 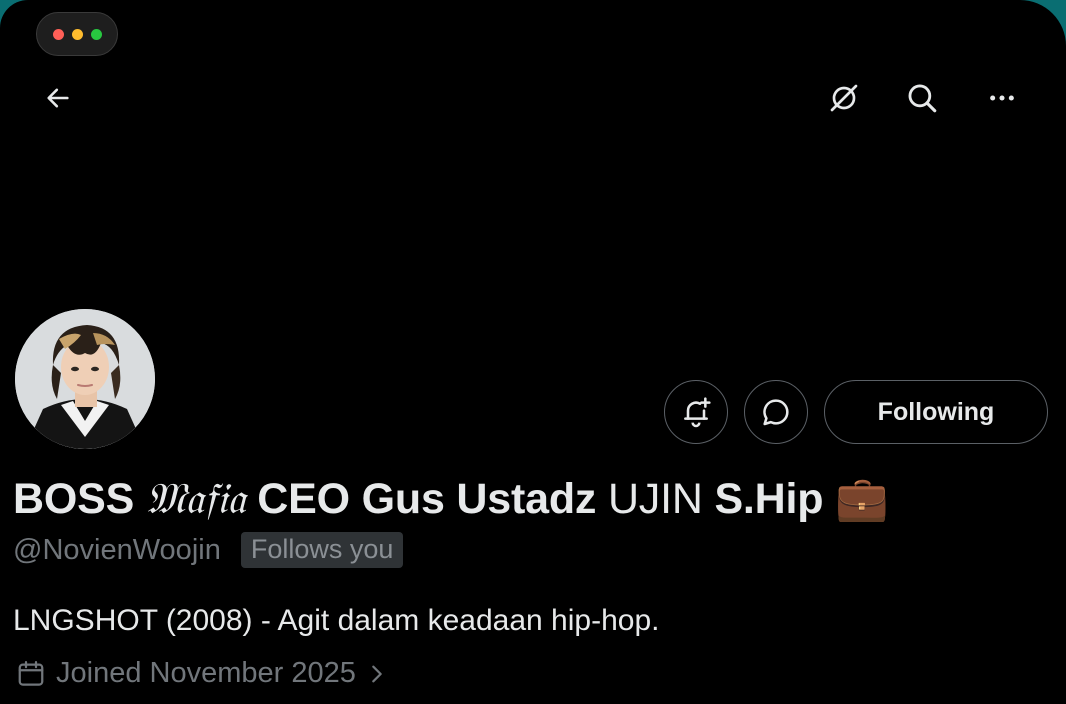 I want to click on user-handle: @NovienWoojin, so click(x=117, y=549).